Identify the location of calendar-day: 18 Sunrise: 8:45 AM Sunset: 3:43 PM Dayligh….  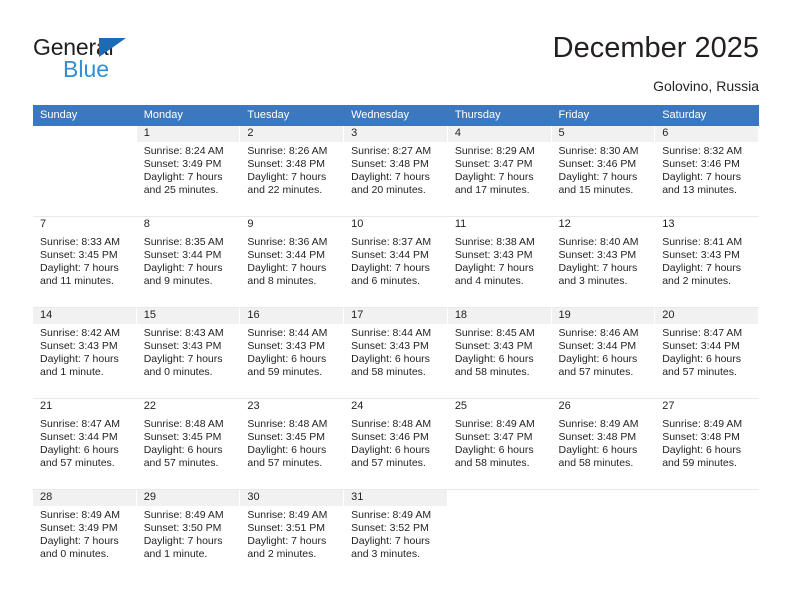
(499, 353).